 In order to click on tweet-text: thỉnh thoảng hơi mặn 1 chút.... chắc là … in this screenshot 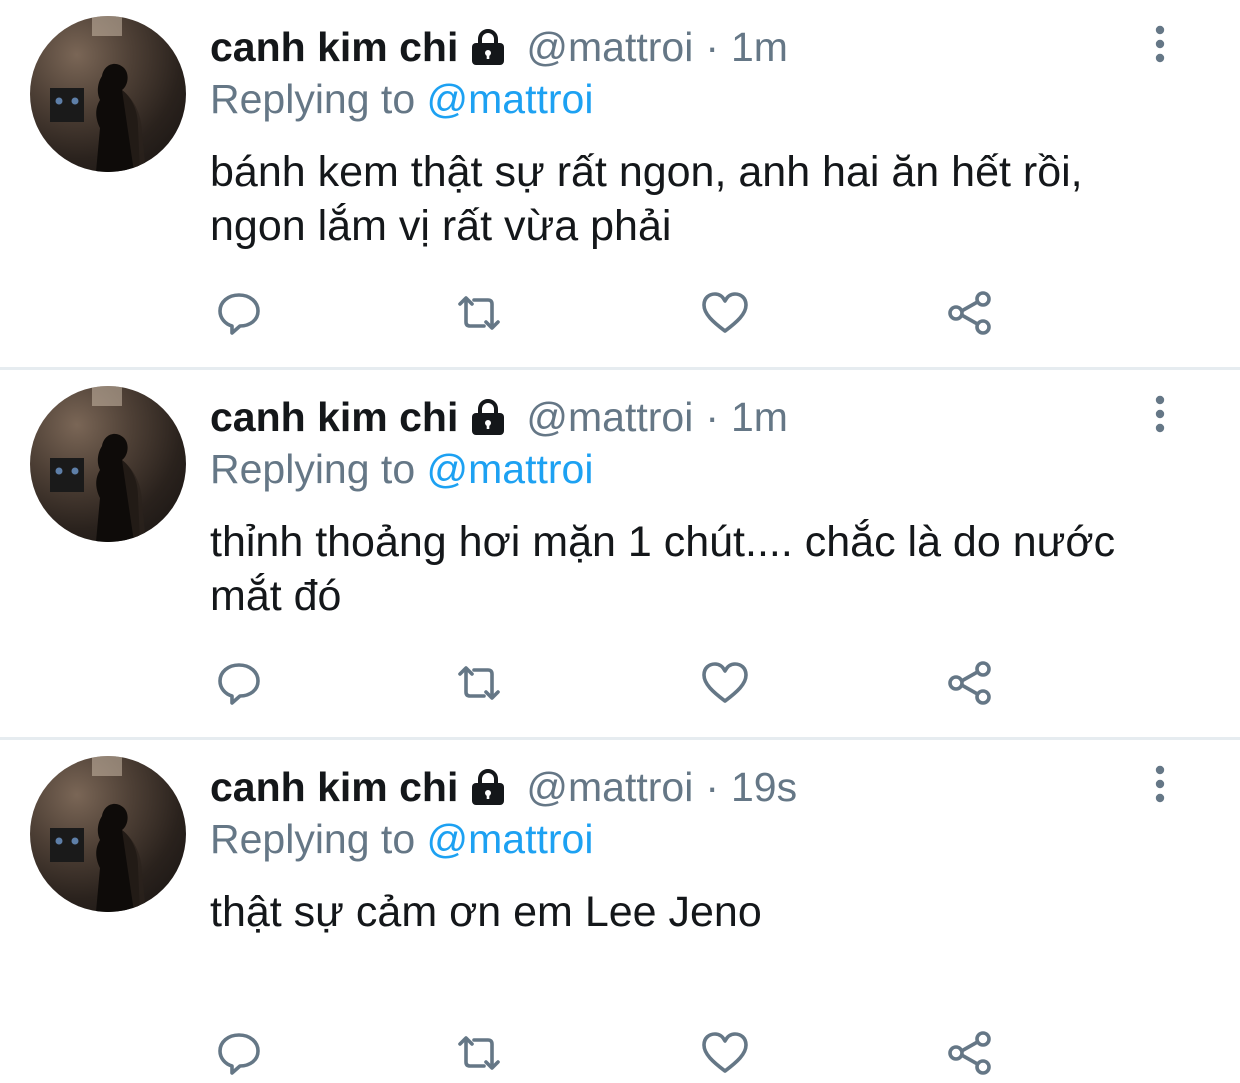, I will do `click(663, 569)`.